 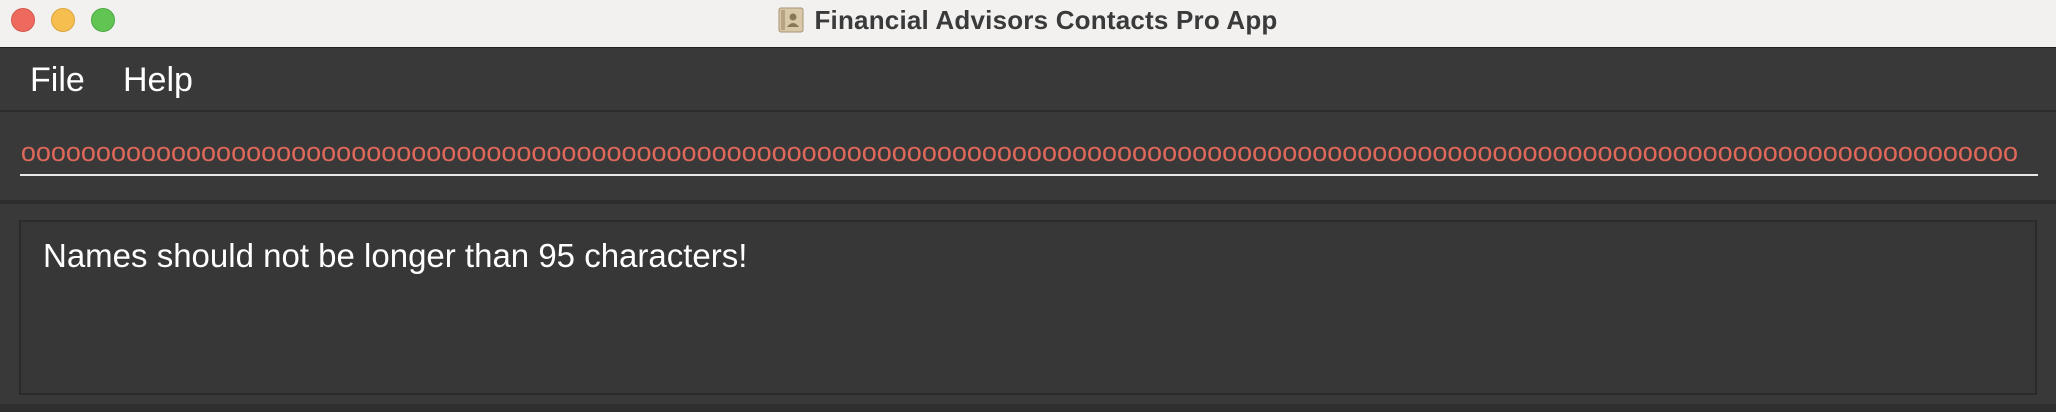 I want to click on title-bar: Financial Advisors Contacts Pro App, so click(x=1028, y=24).